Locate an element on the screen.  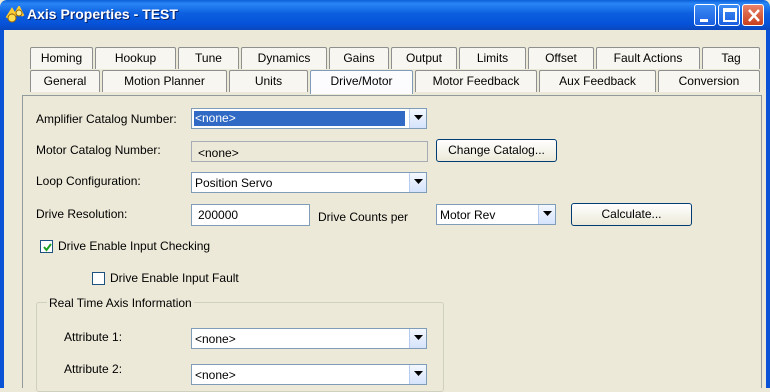
drive-resolution-input is located at coordinates (250, 215).